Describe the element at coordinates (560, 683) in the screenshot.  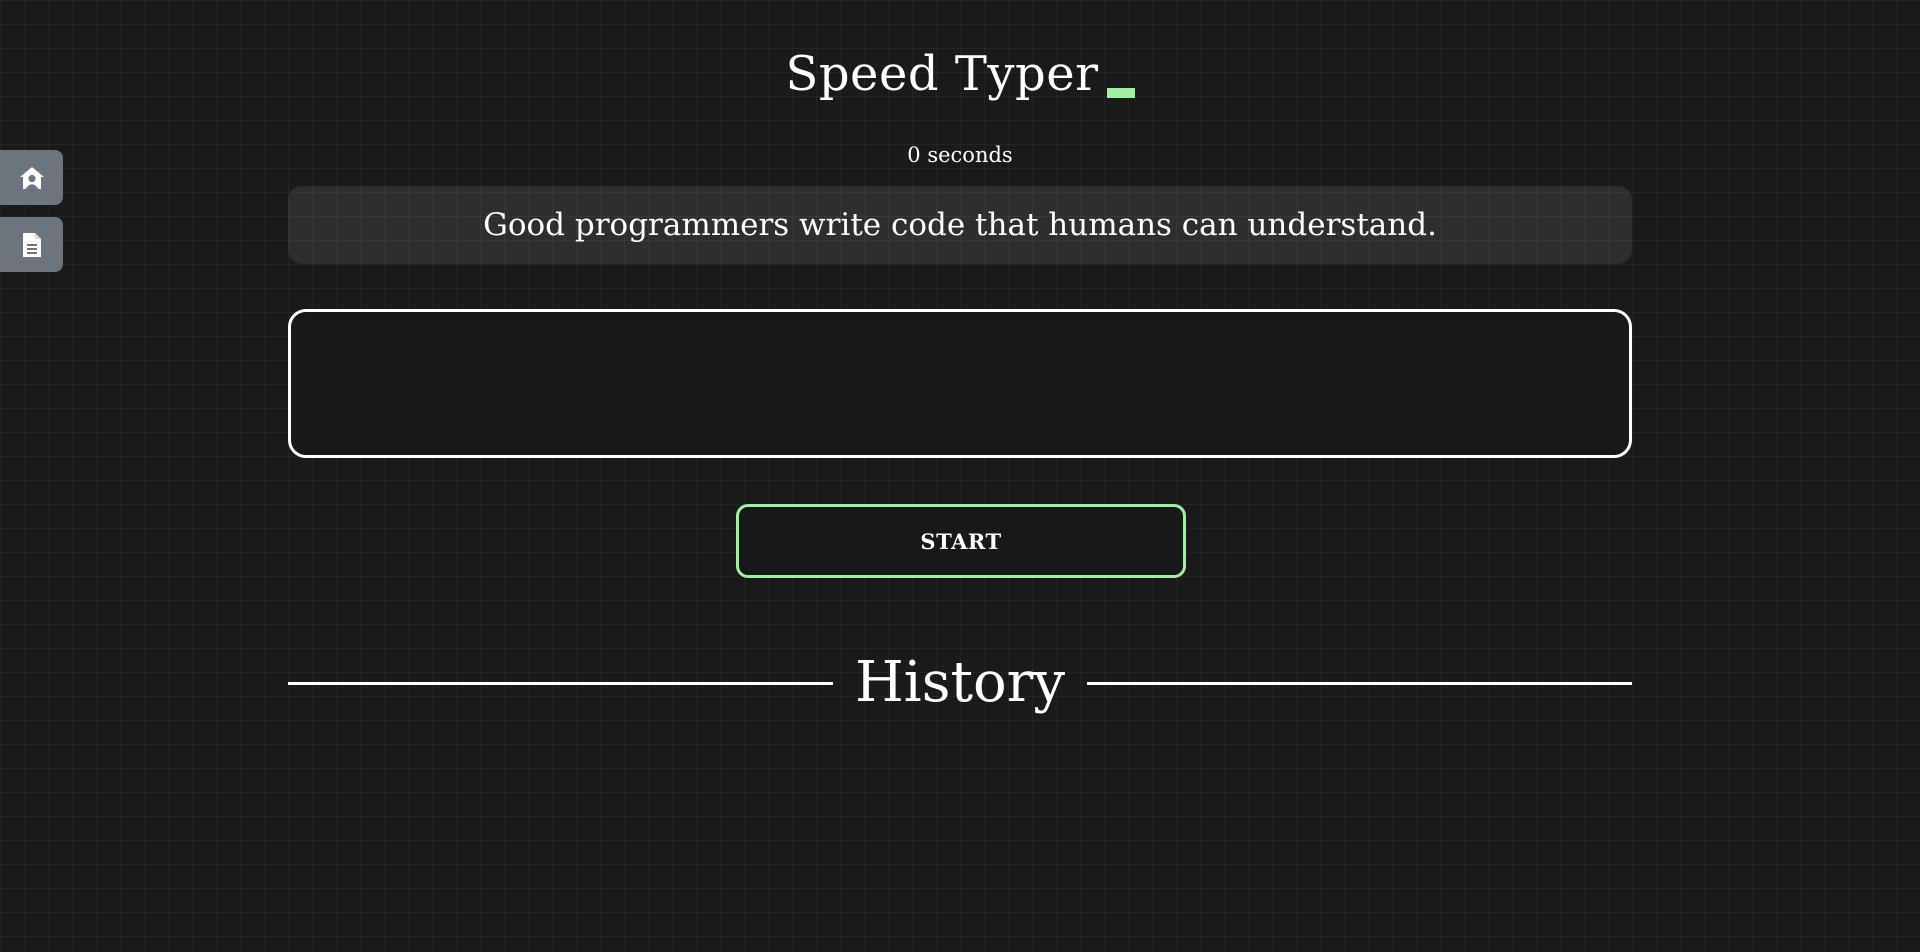
I see `divider-left` at that location.